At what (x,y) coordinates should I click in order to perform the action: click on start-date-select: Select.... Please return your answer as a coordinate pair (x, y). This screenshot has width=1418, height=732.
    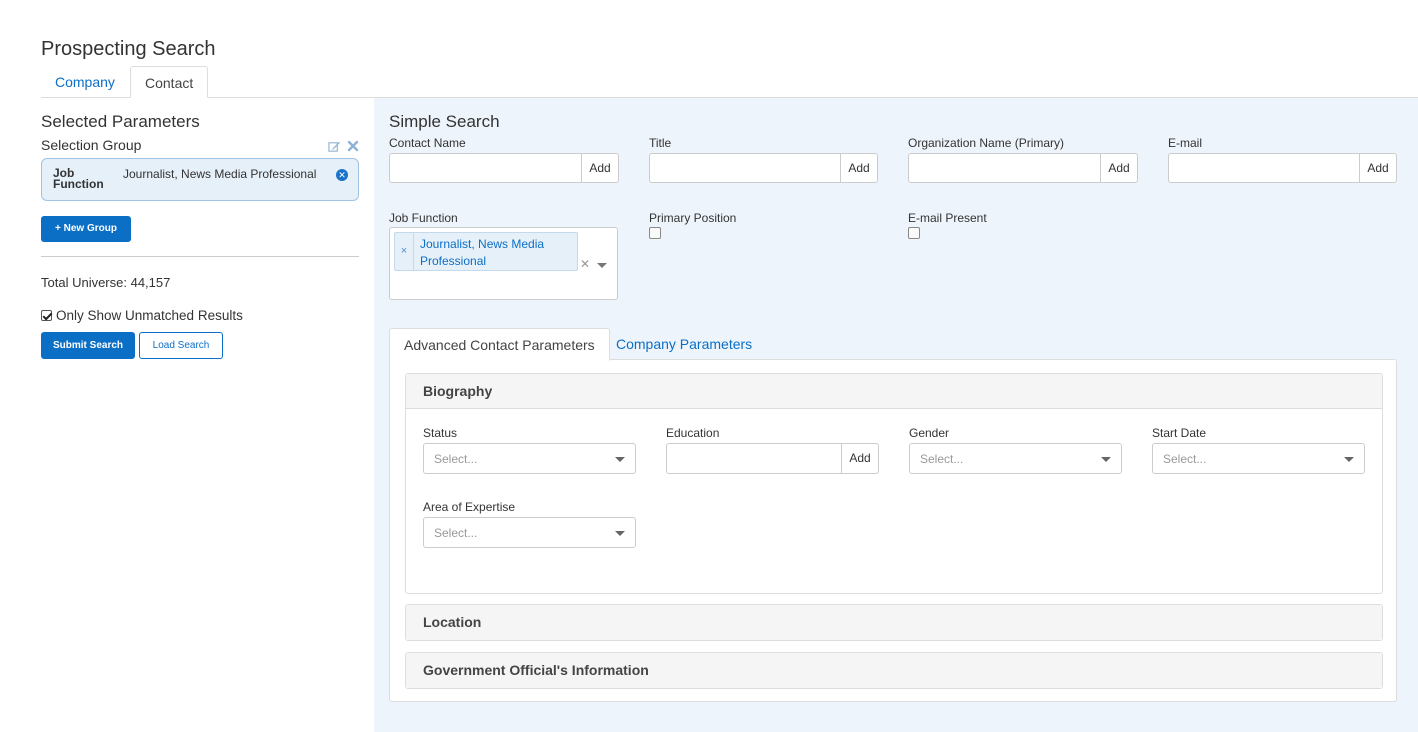
    Looking at the image, I should click on (1258, 458).